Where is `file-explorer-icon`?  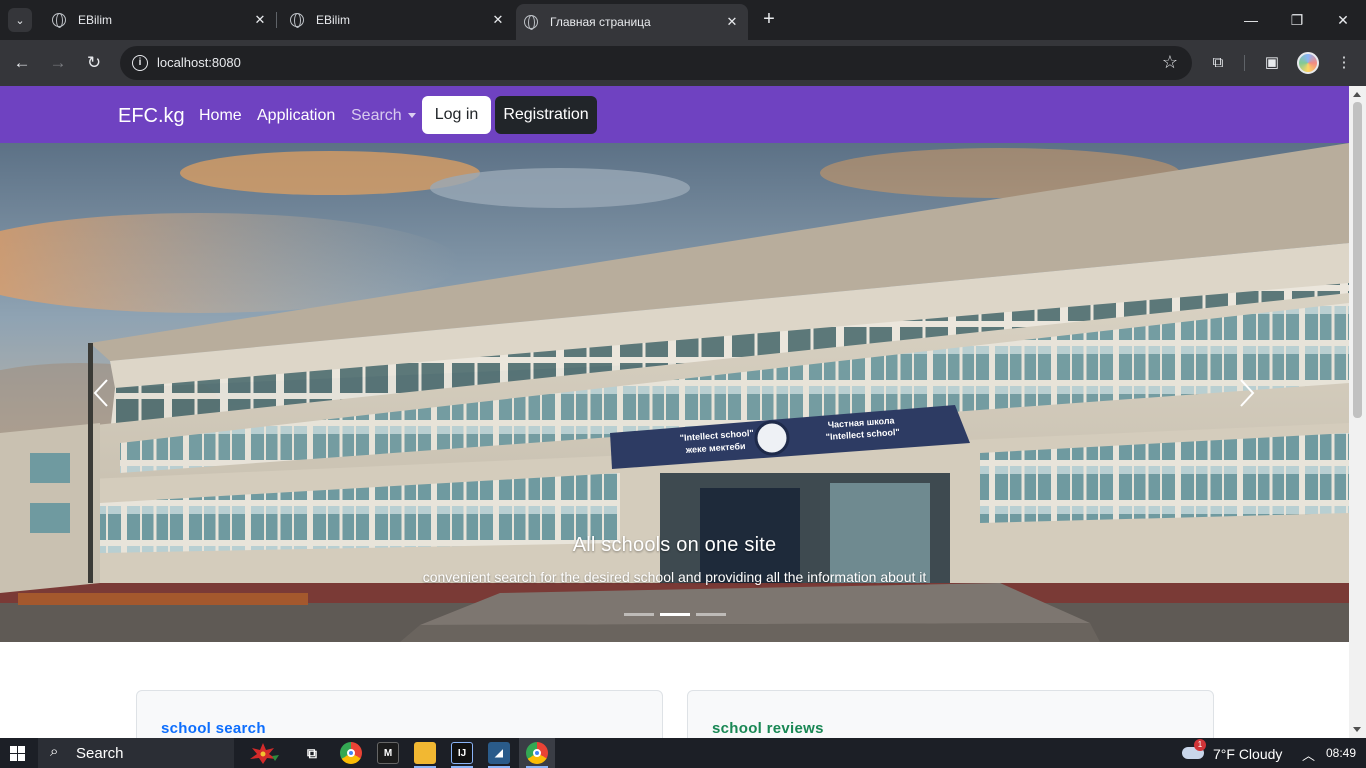 file-explorer-icon is located at coordinates (425, 753).